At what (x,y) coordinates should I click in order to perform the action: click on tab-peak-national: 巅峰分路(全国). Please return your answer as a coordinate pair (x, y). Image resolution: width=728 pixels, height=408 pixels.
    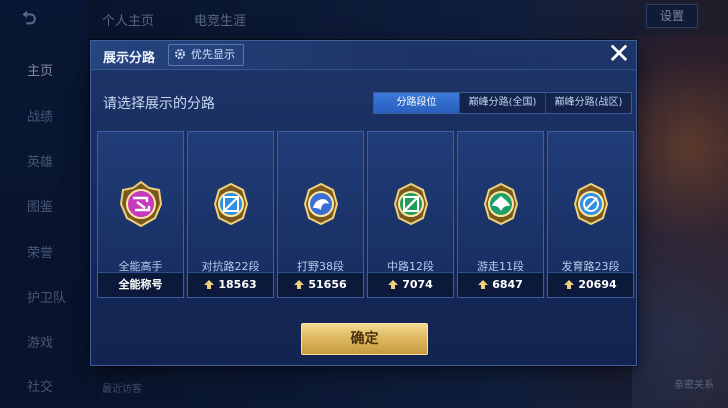
    Looking at the image, I should click on (503, 103).